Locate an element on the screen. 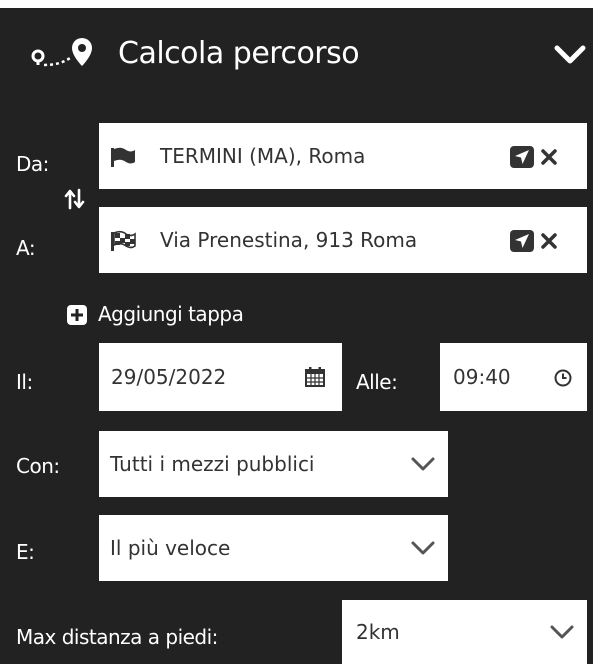 The height and width of the screenshot is (664, 593). checkered-flag-icon is located at coordinates (123, 240).